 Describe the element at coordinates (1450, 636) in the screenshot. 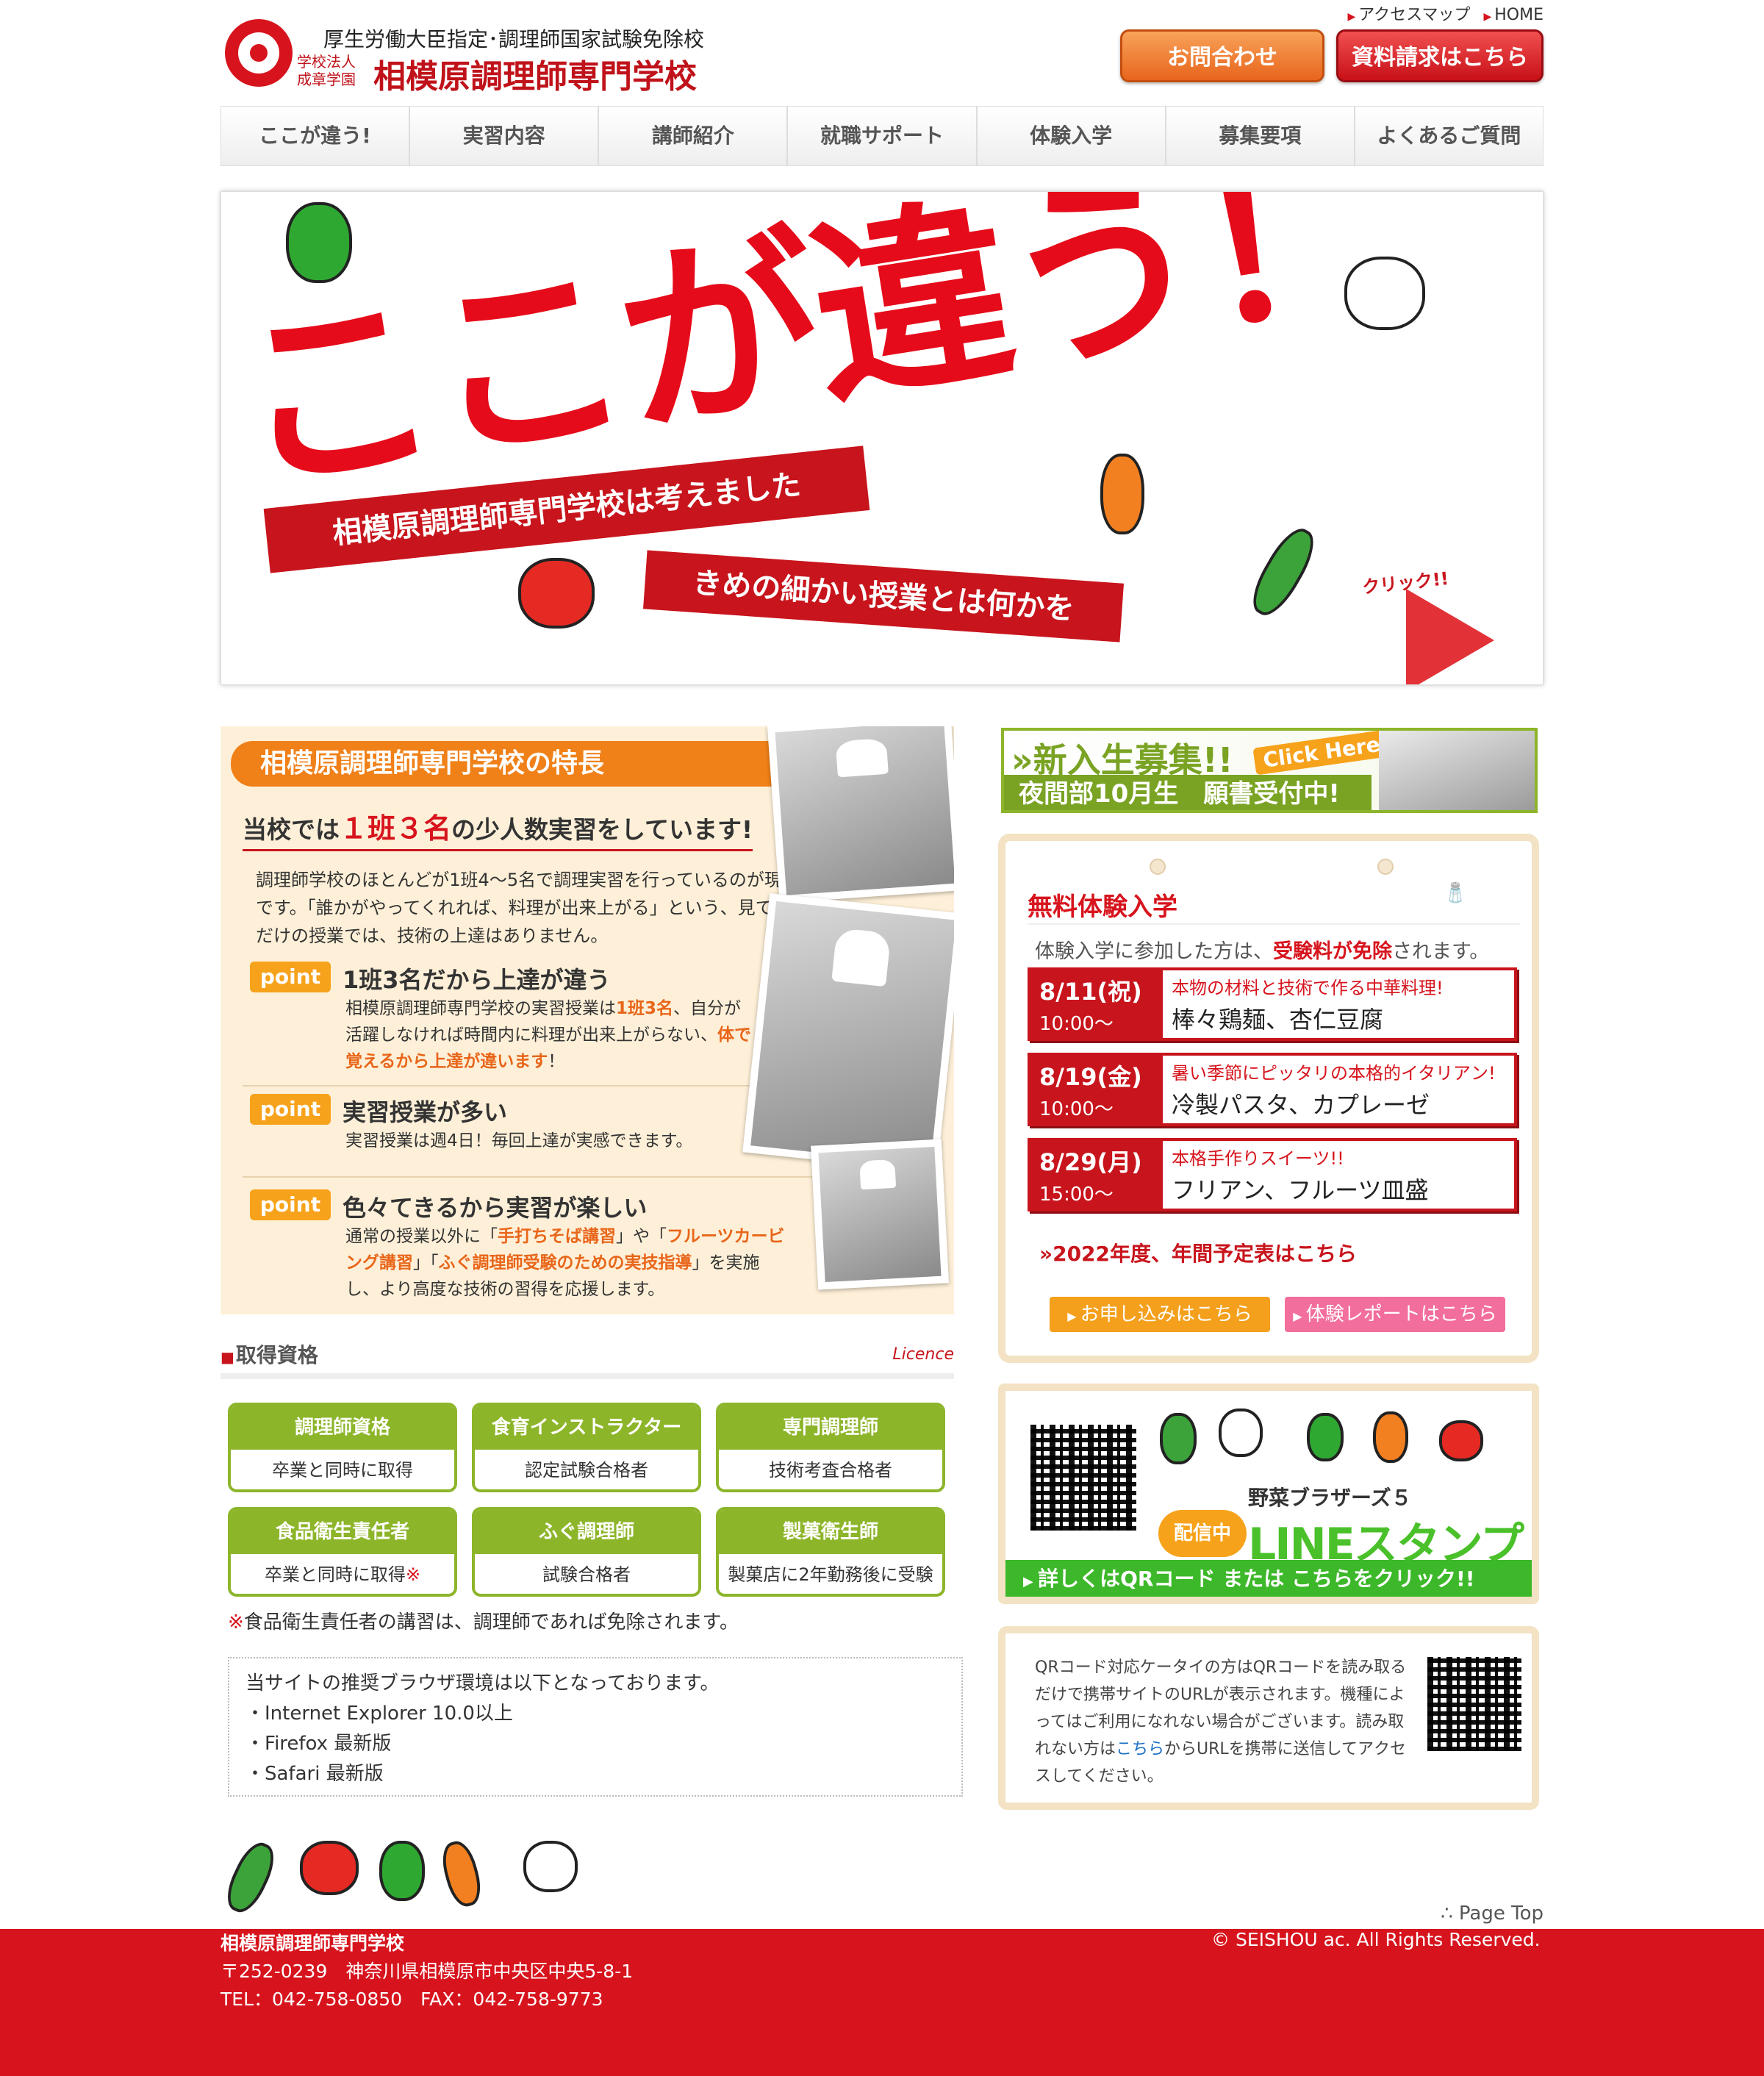

I see `arrow-right-icon` at that location.